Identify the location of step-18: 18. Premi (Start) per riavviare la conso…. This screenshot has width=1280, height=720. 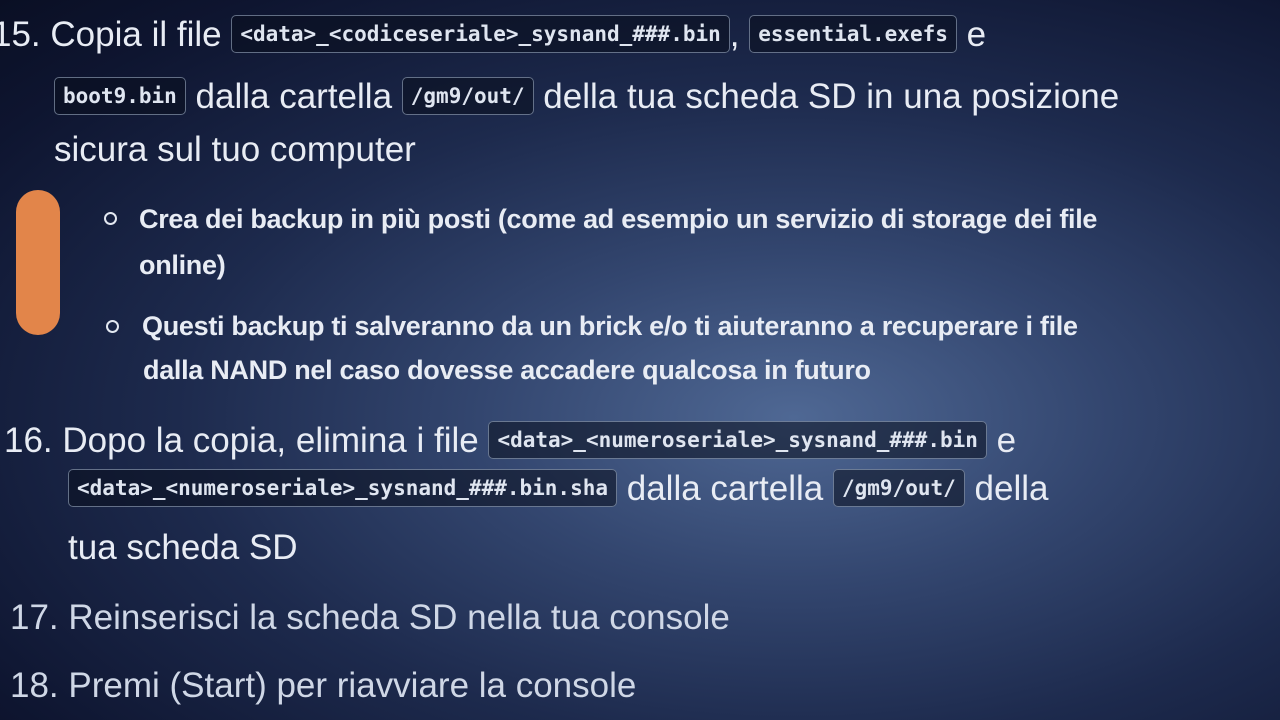
(323, 686).